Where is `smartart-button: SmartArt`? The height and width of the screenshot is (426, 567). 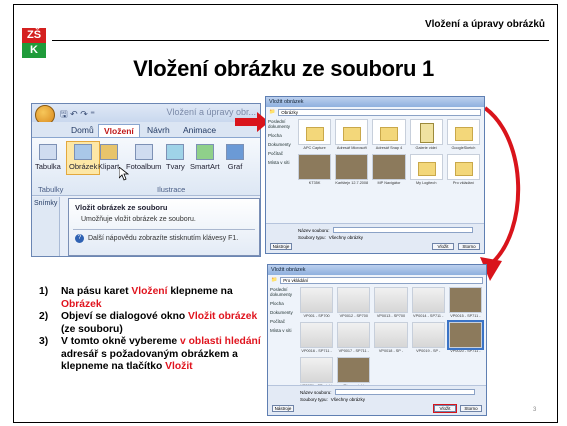
smartart-button: SmartArt is located at coordinates (205, 157).